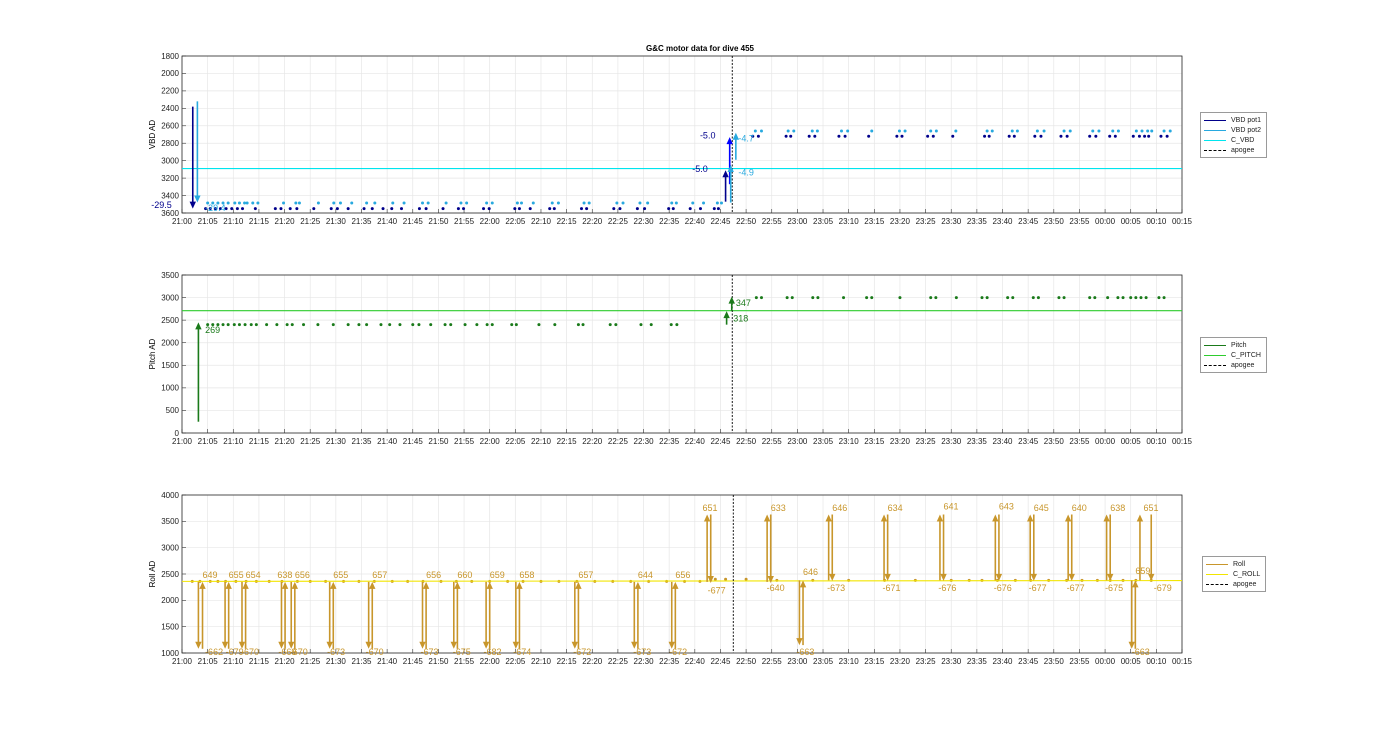 The width and height of the screenshot is (1400, 733). What do you see at coordinates (1002, 661) in the screenshot?
I see `roll-x-tick-label: 23:40` at bounding box center [1002, 661].